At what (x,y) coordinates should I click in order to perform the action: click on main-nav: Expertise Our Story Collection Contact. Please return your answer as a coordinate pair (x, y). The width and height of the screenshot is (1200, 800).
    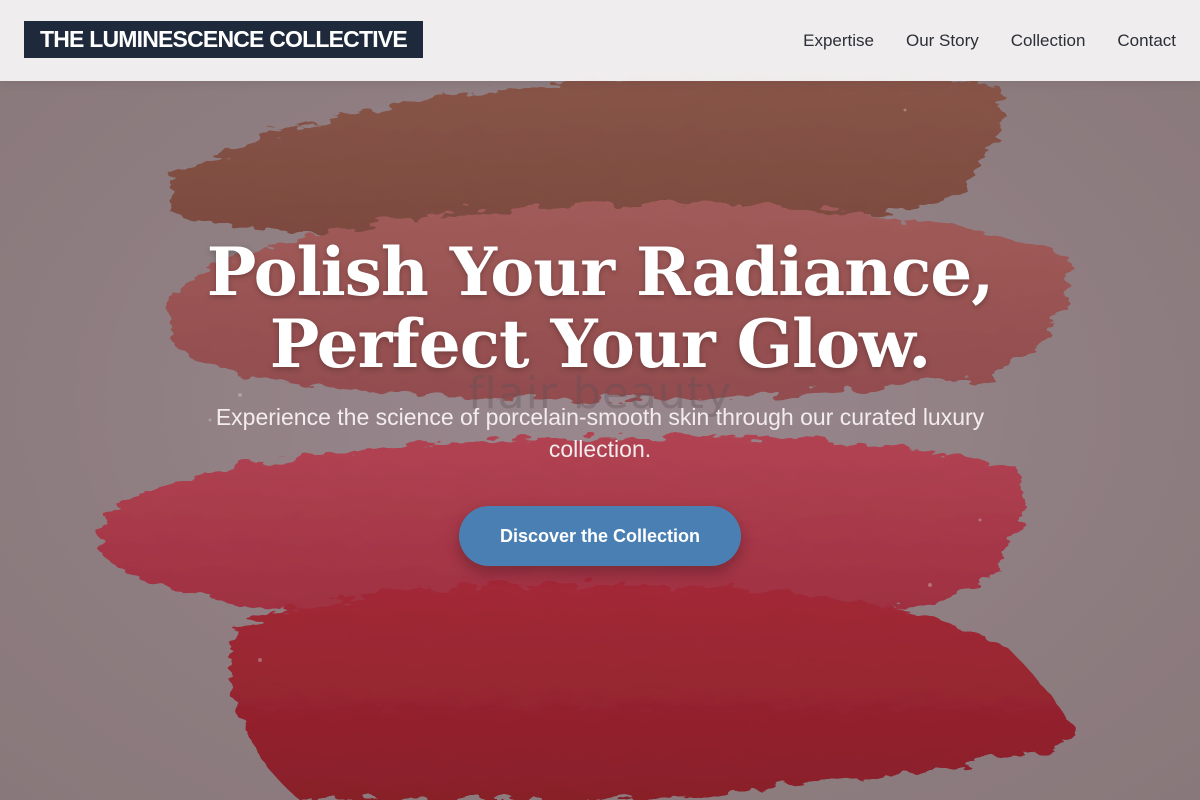
    Looking at the image, I should click on (989, 40).